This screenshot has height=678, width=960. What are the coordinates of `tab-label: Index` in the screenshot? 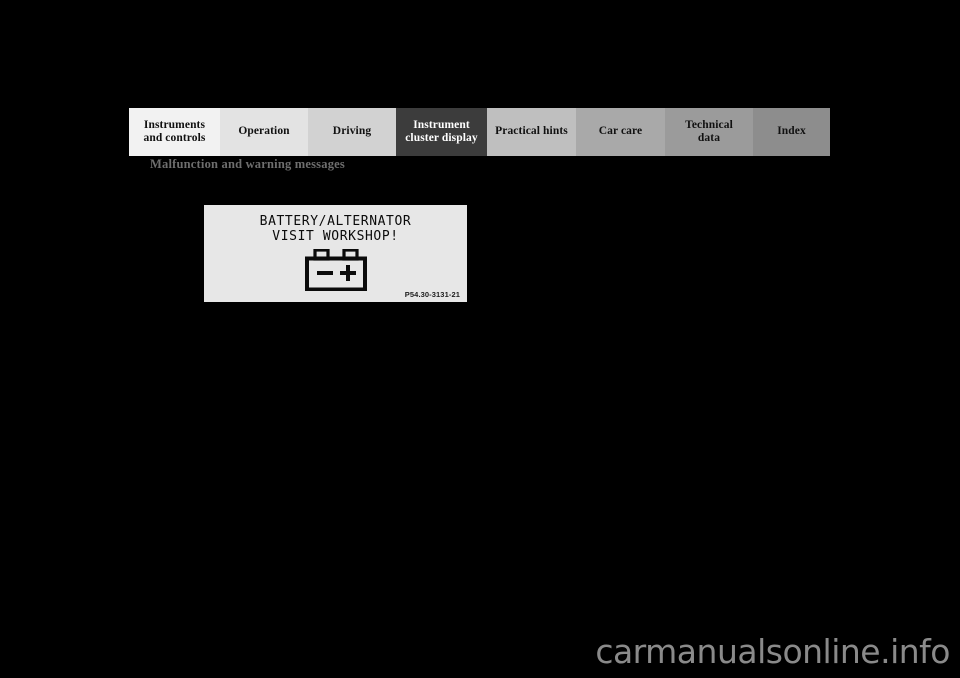 It's located at (791, 131).